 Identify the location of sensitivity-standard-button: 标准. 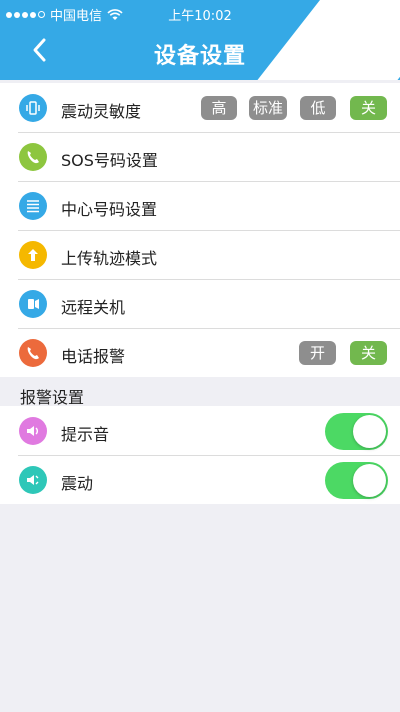
(268, 108).